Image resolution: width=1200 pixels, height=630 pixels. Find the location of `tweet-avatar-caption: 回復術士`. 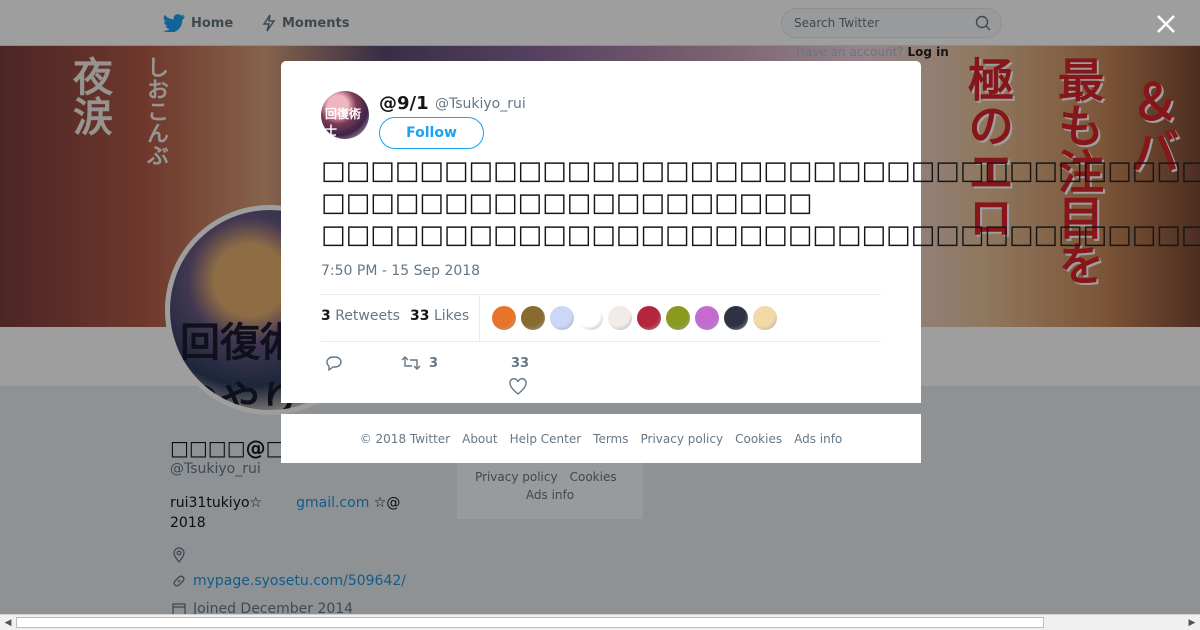

tweet-avatar-caption: 回復術士 is located at coordinates (343, 122).